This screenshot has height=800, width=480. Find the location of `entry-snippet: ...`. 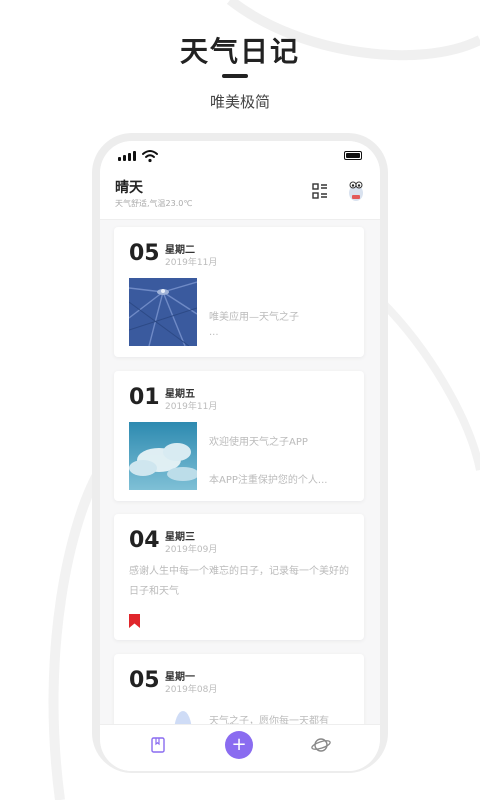

entry-snippet: ... is located at coordinates (214, 332).